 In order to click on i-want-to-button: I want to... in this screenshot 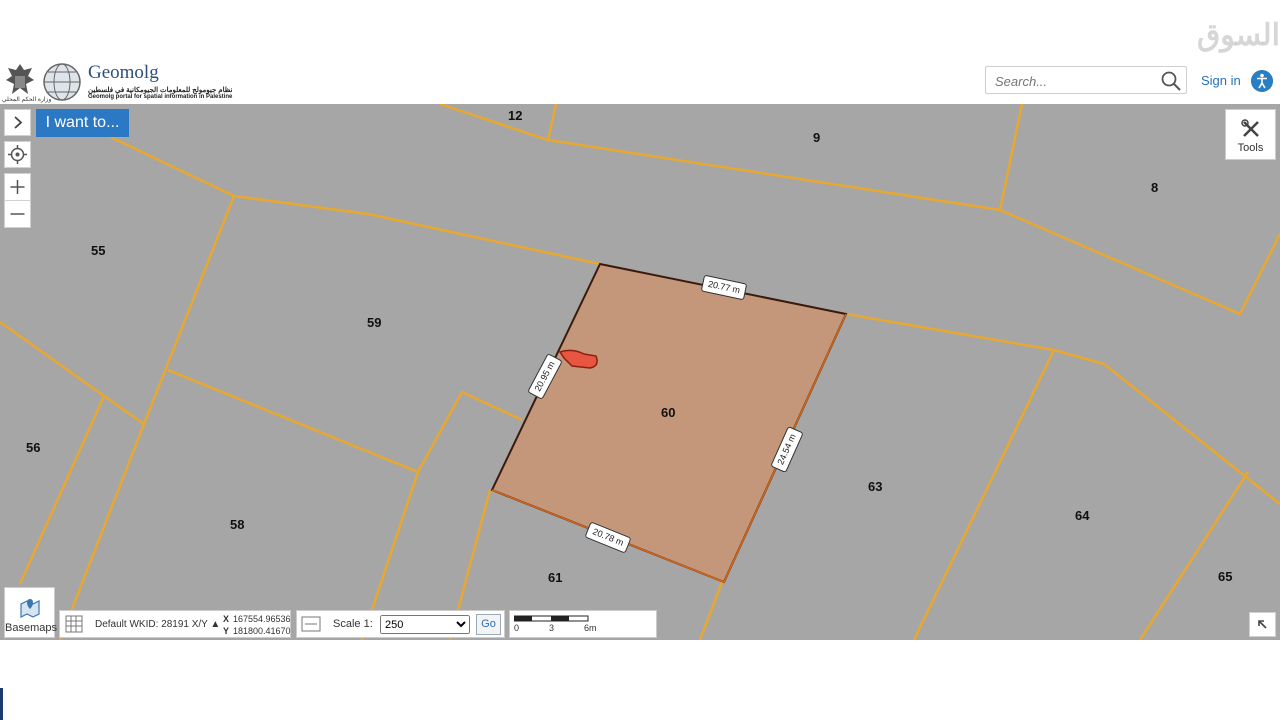, I will do `click(82, 123)`.